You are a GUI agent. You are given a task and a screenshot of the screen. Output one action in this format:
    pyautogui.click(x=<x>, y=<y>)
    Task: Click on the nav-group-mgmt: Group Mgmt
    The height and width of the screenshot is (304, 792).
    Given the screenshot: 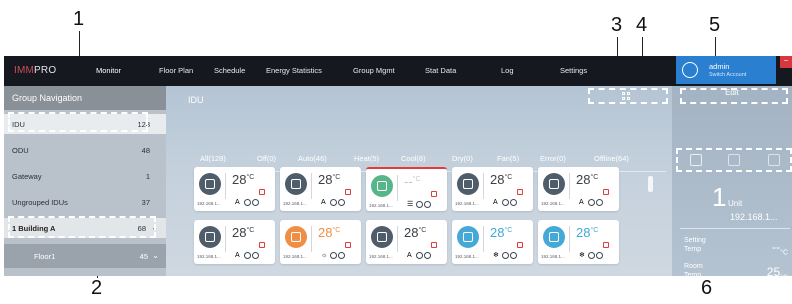 What is the action you would take?
    pyautogui.click(x=374, y=70)
    